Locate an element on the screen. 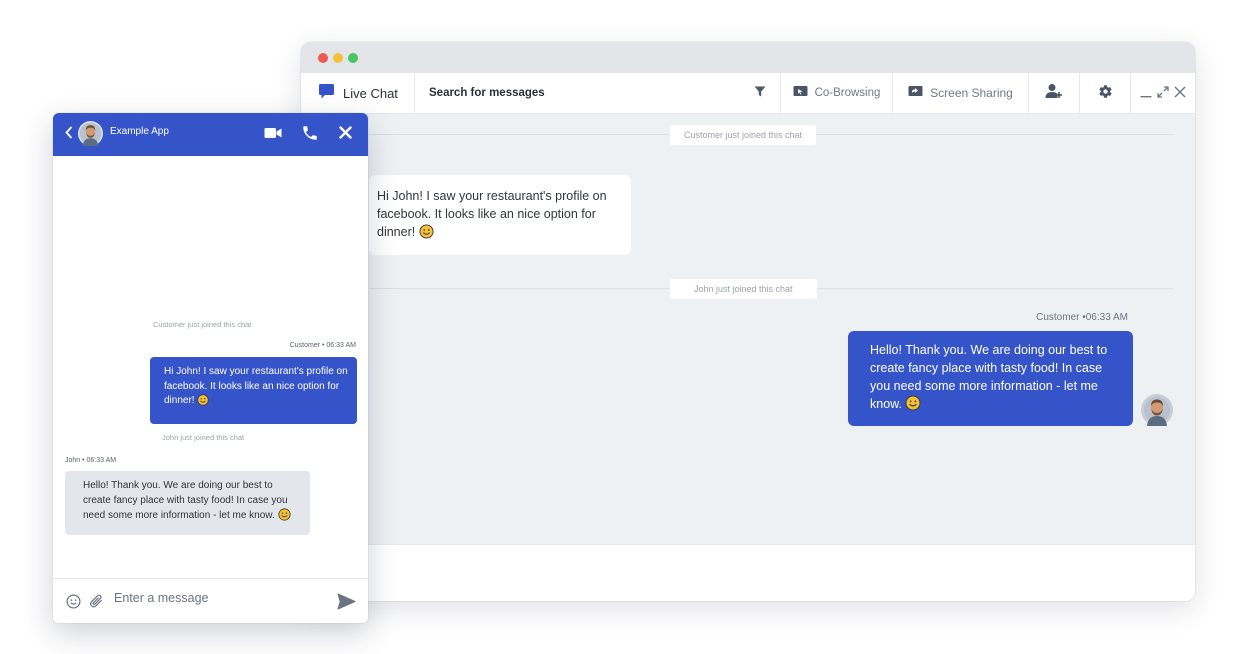 The height and width of the screenshot is (654, 1240). mobile-header: Example App is located at coordinates (210, 134).